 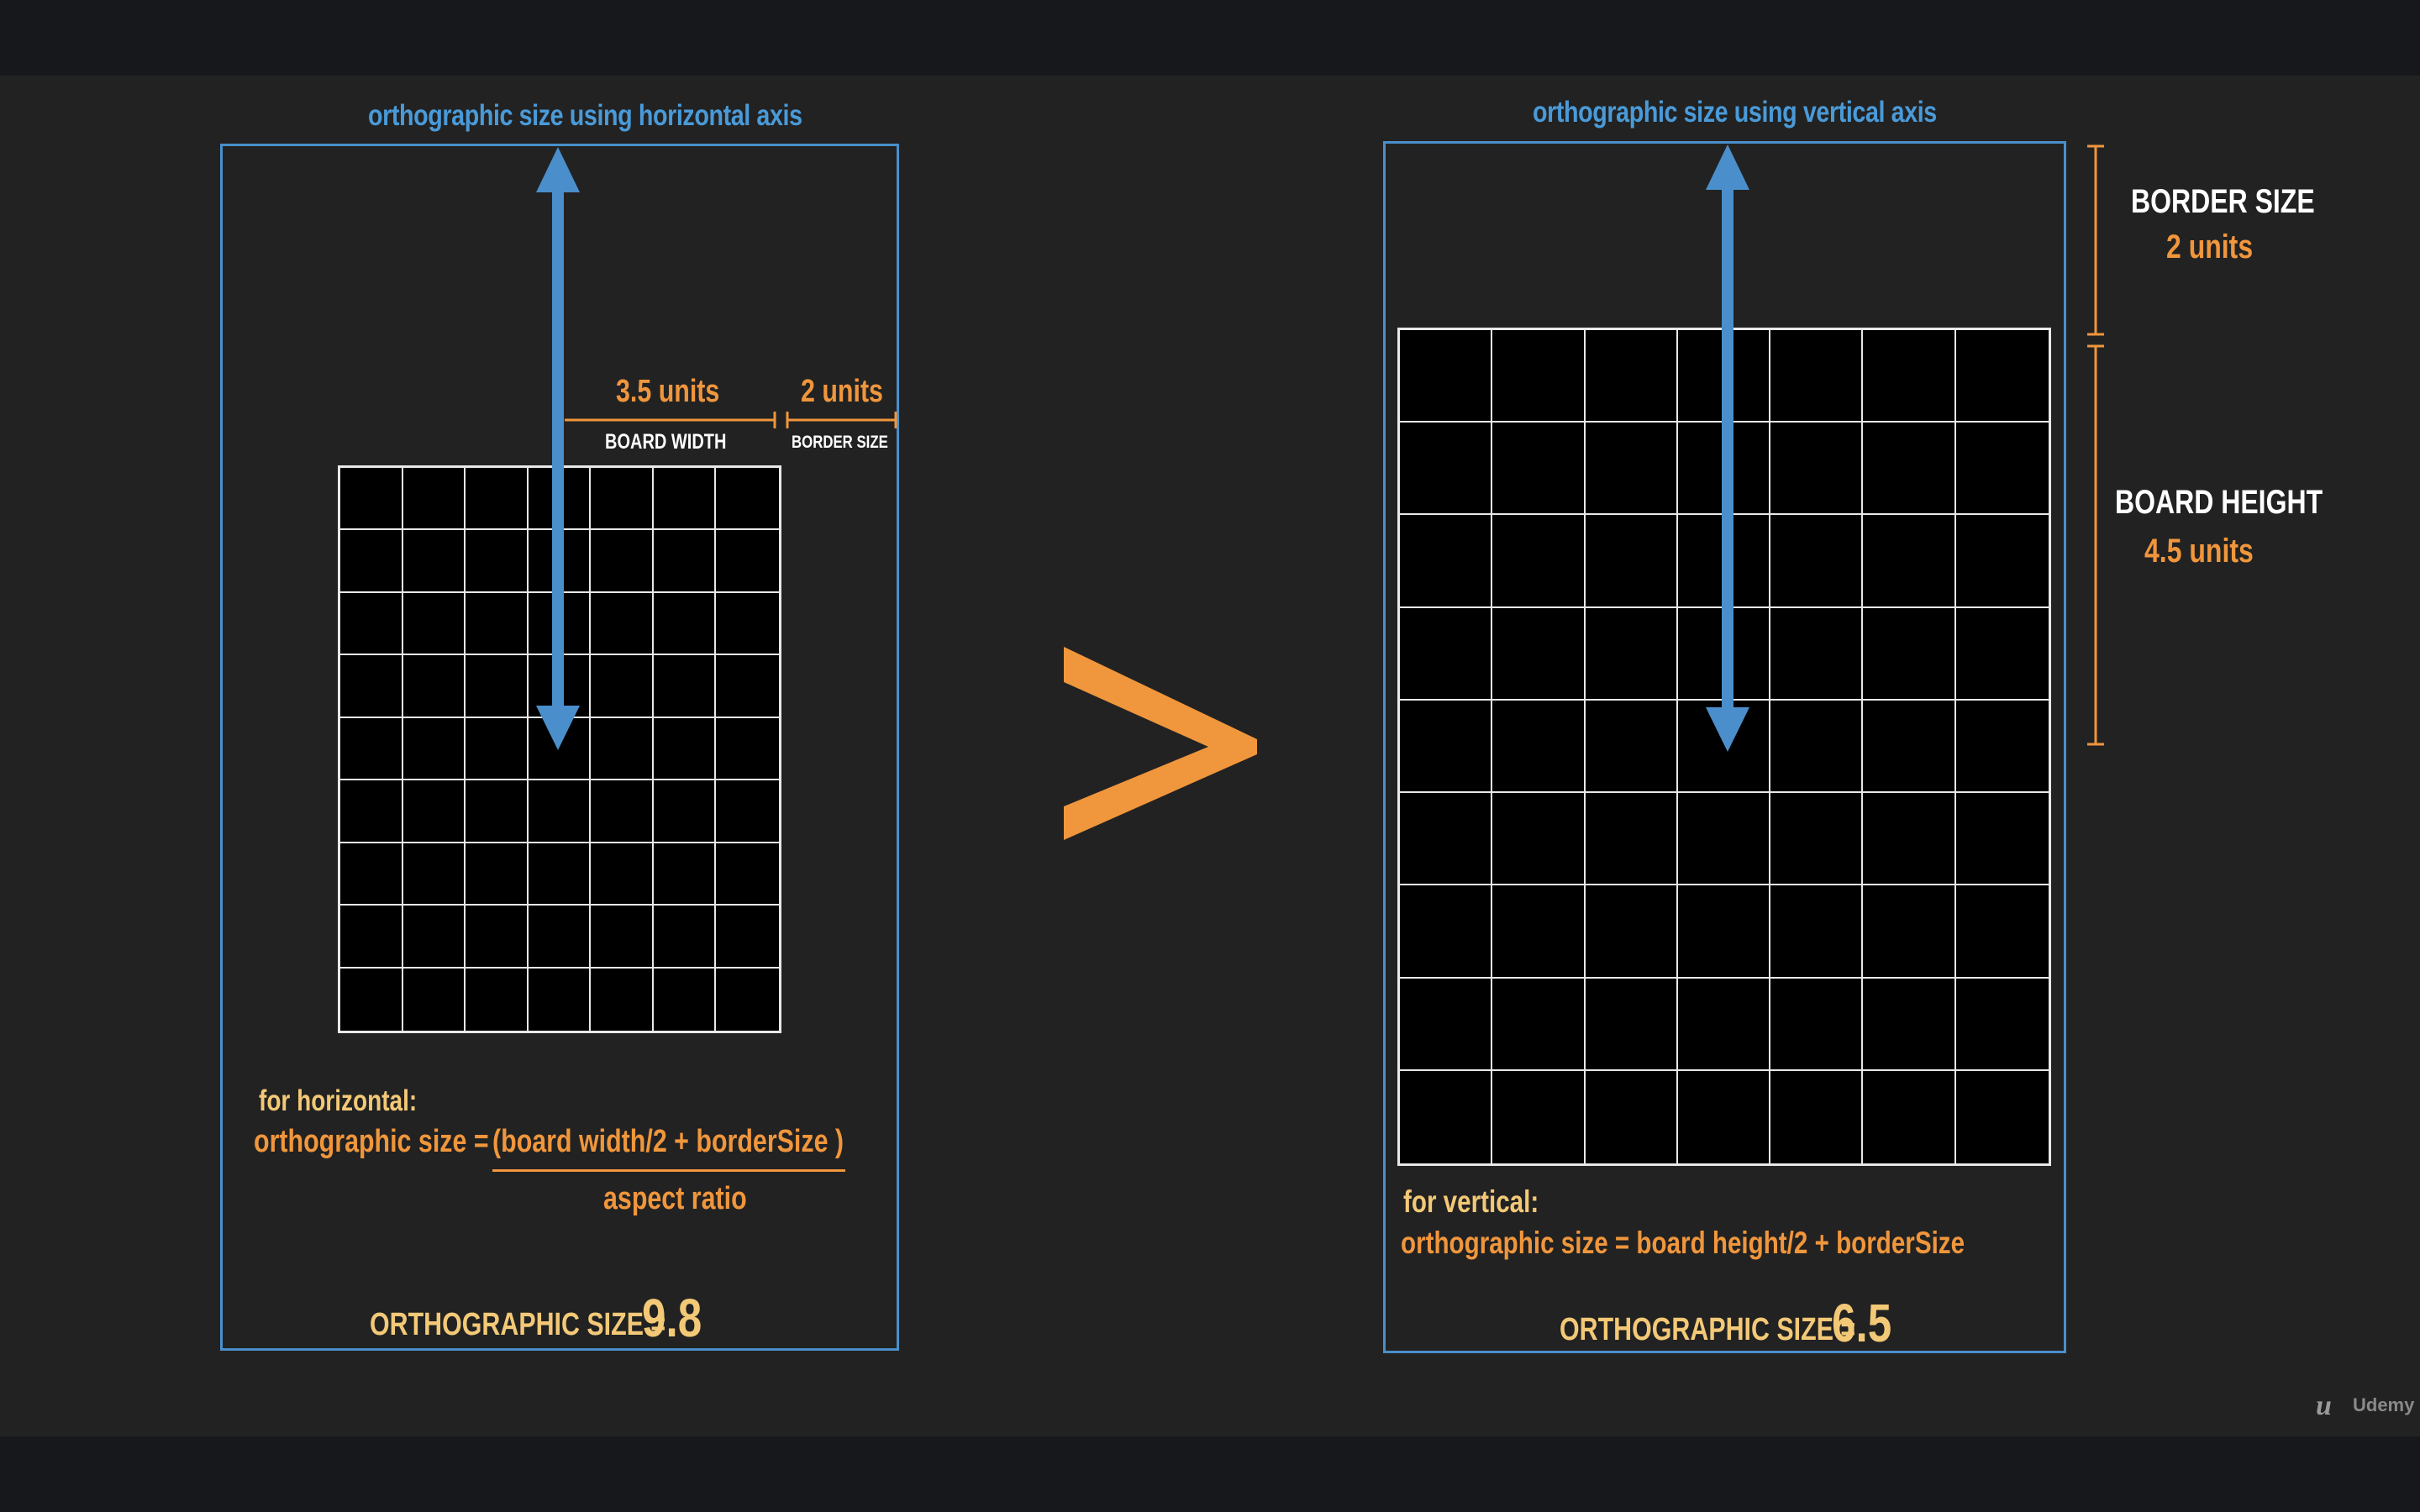 What do you see at coordinates (2324, 1405) in the screenshot?
I see `udemy-logo-icon: u` at bounding box center [2324, 1405].